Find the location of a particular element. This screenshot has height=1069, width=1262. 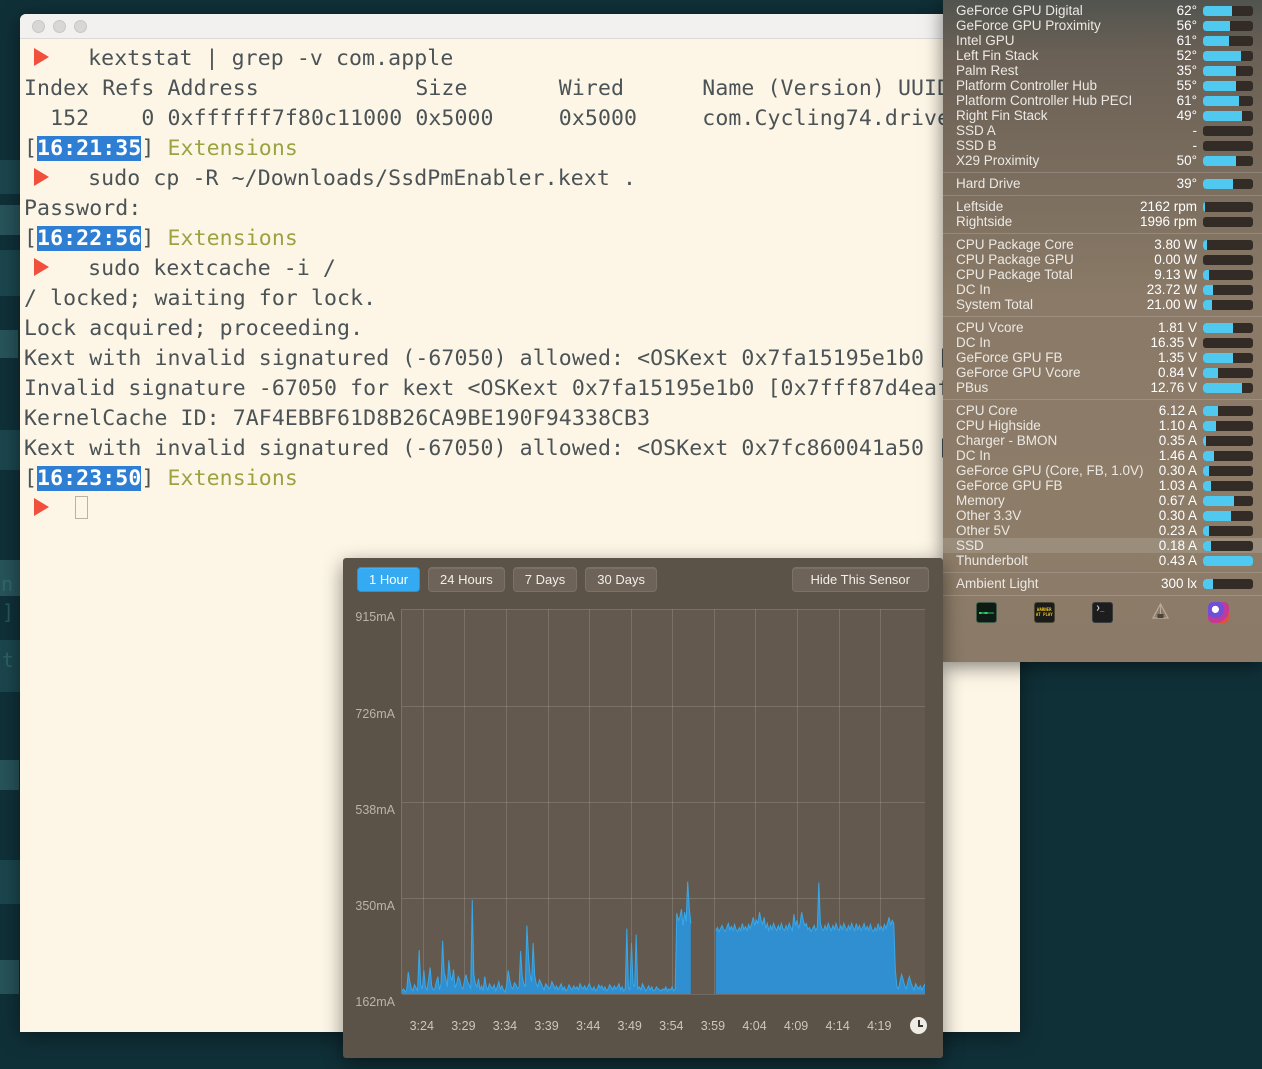

sensor-value: 0.35 A is located at coordinates (1177, 440).